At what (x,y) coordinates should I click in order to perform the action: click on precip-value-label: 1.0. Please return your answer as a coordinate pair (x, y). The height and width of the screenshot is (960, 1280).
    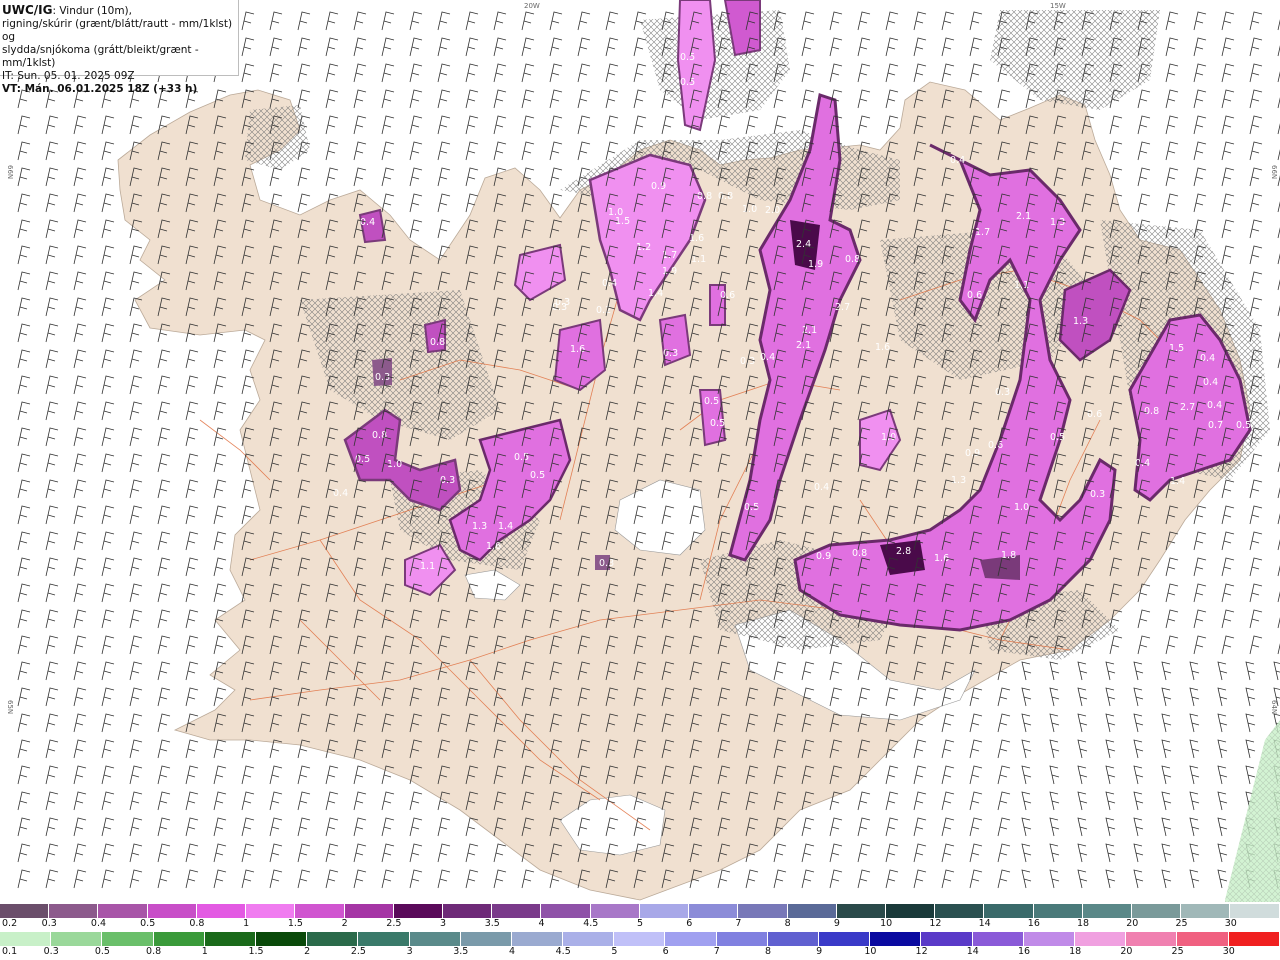
    Looking at the image, I should click on (749, 209).